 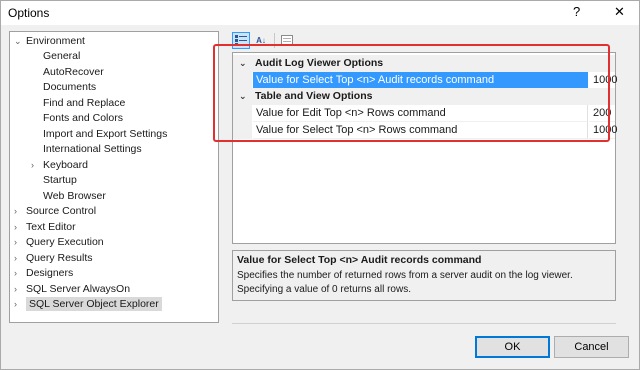 What do you see at coordinates (73, 72) in the screenshot?
I see `tree-item-autorecover: AutoRecover` at bounding box center [73, 72].